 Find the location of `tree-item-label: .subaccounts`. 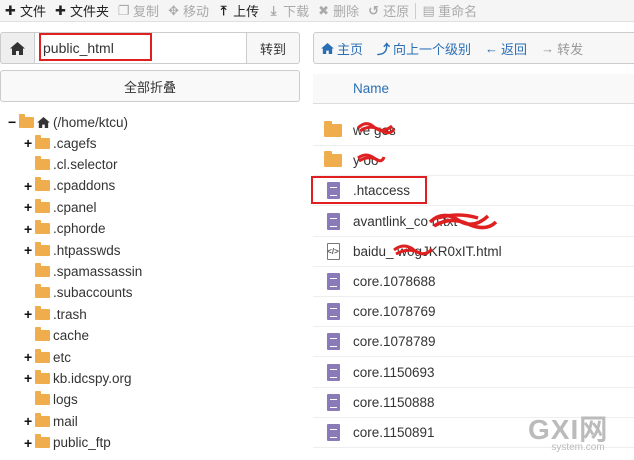

tree-item-label: .subaccounts is located at coordinates (93, 293).